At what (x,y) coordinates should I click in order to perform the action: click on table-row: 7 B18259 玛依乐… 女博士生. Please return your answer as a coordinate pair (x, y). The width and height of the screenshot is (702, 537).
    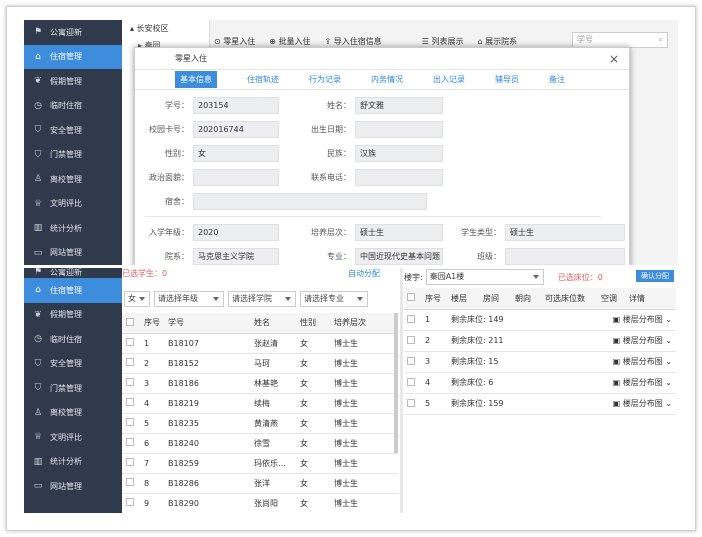
    Looking at the image, I should click on (260, 463).